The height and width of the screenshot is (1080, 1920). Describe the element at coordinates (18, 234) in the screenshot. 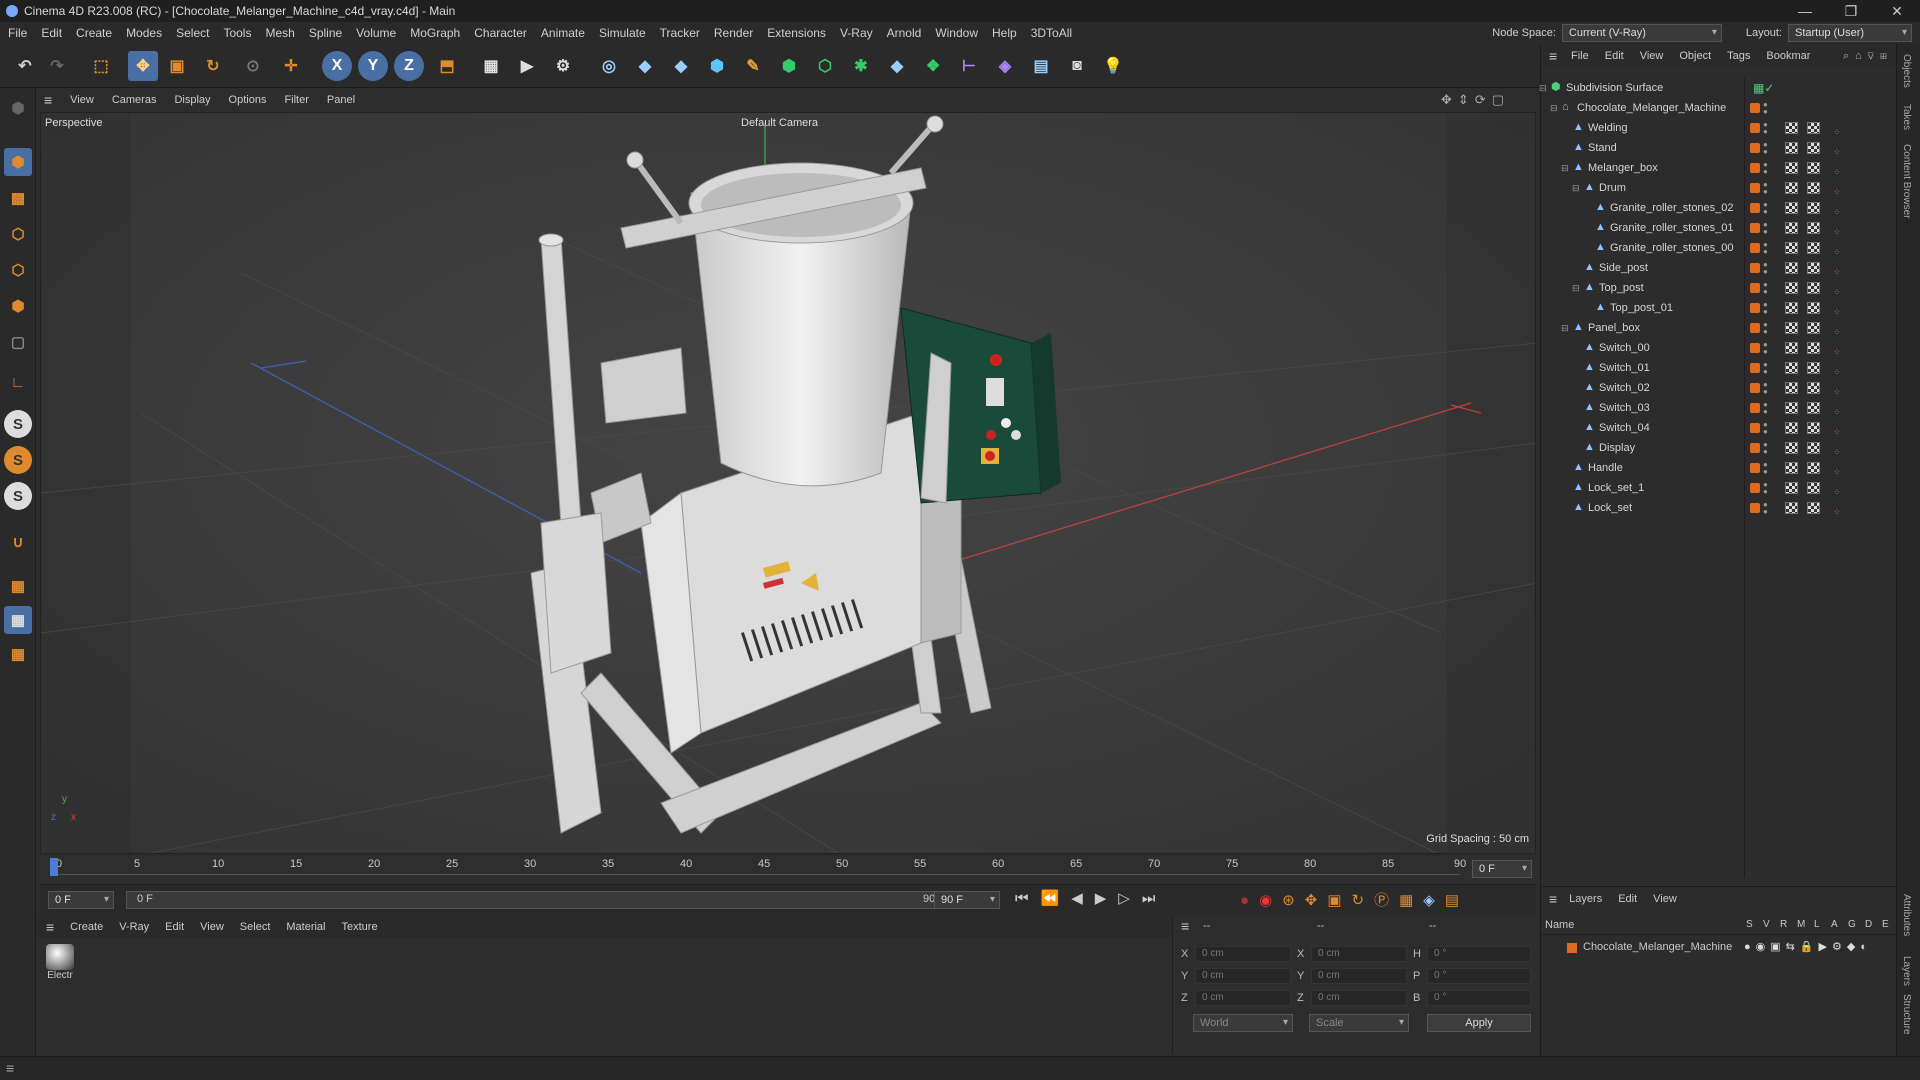

I see `points-mode-icon: ⬡` at that location.